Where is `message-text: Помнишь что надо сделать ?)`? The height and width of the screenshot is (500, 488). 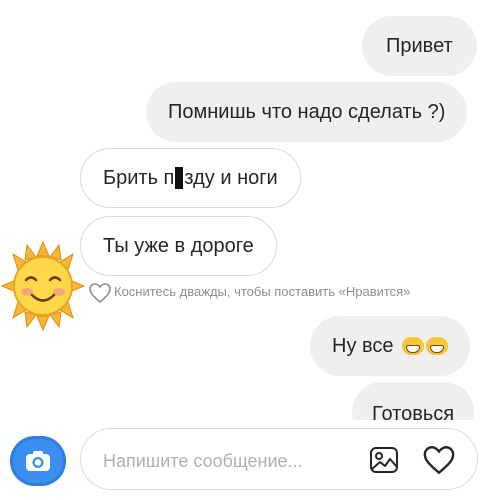 message-text: Помнишь что надо сделать ?) is located at coordinates (307, 112).